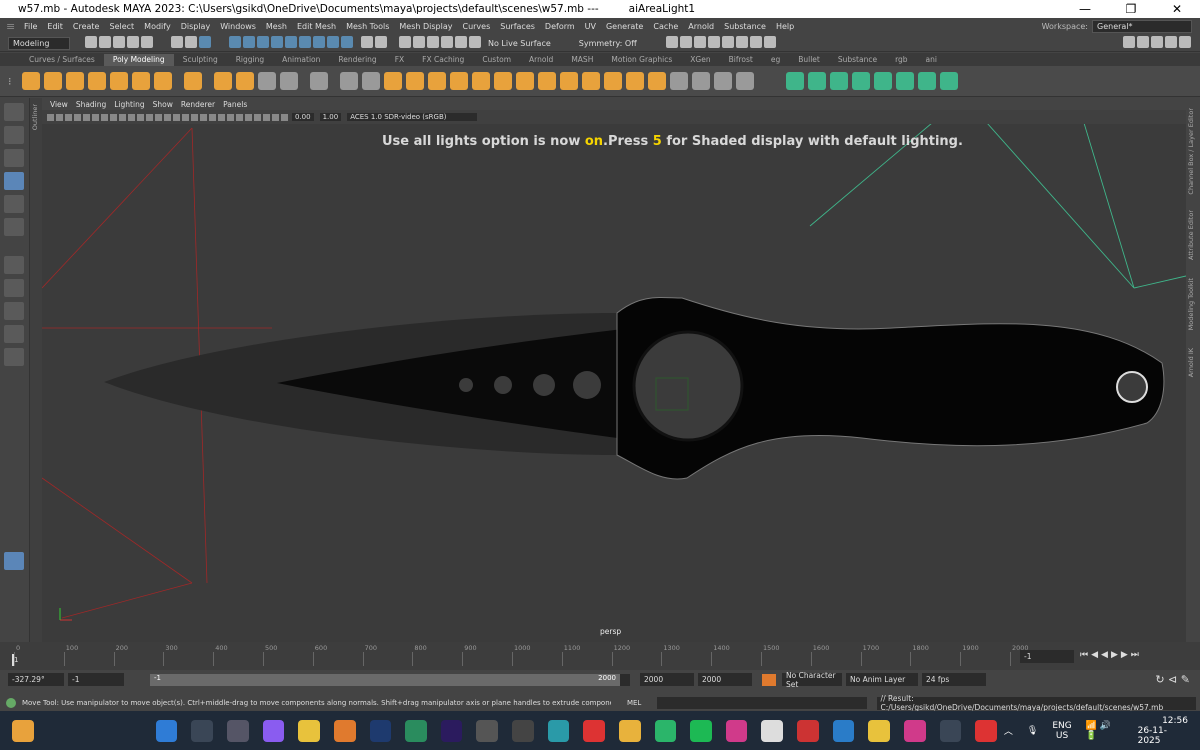 This screenshot has height=750, width=1200. I want to click on use-all-lights-icon, so click(203, 117).